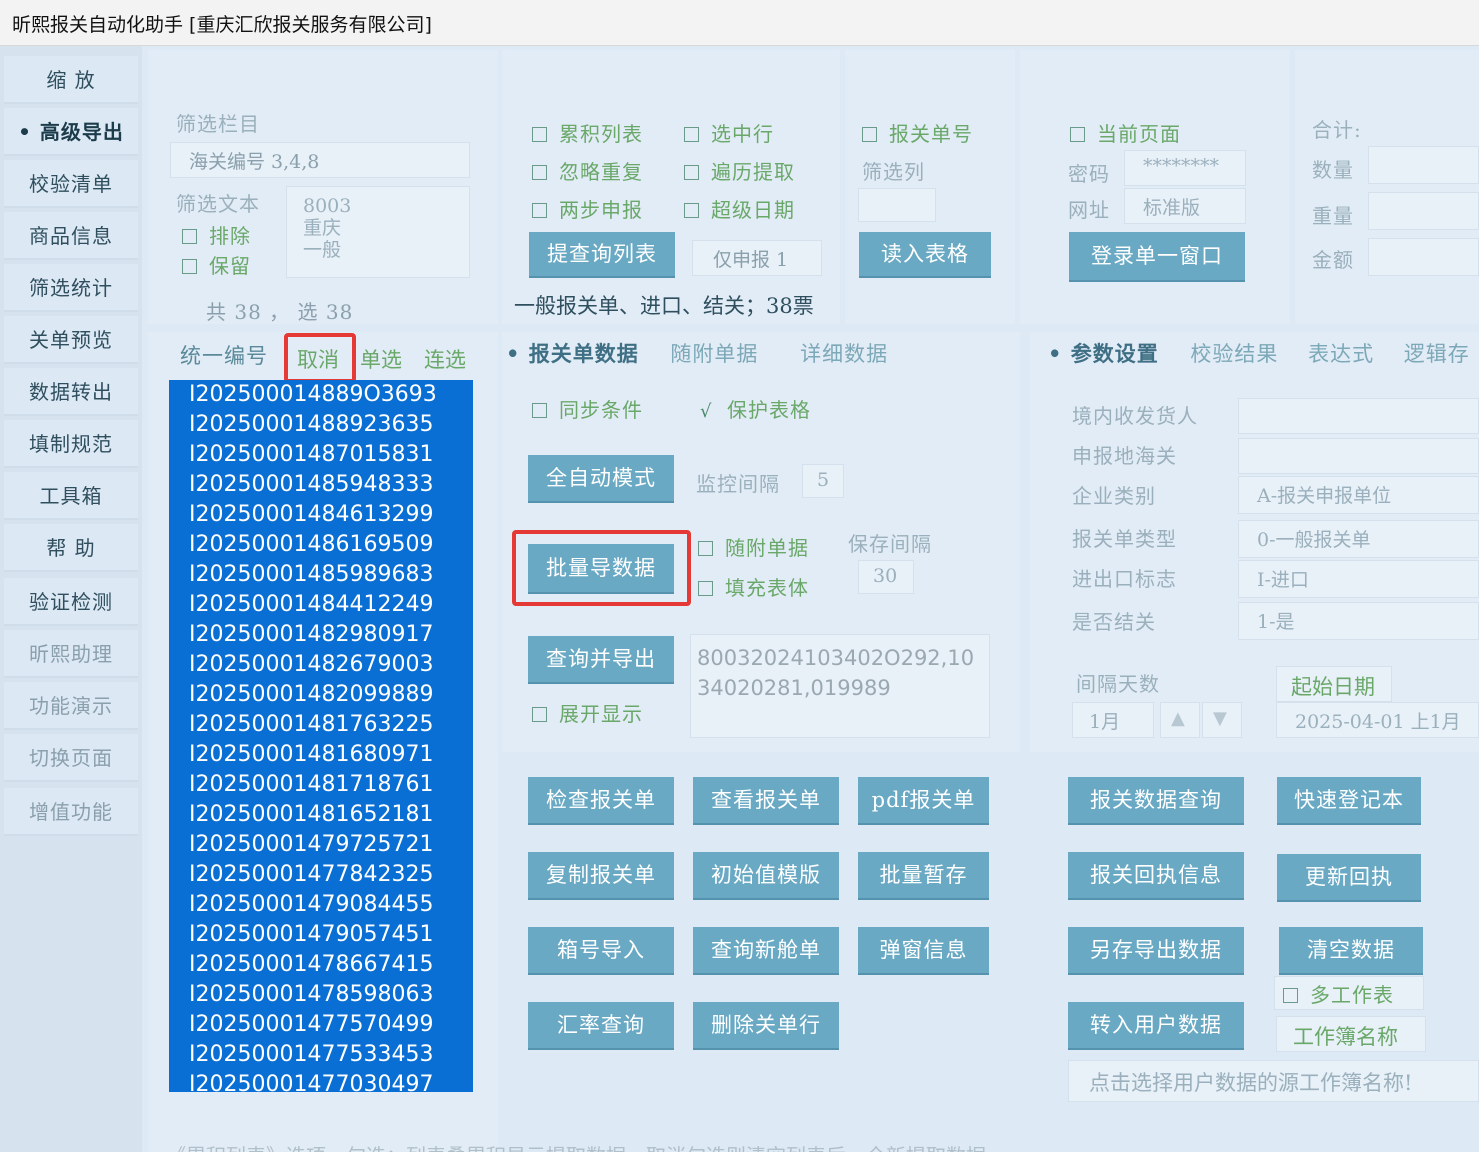 This screenshot has height=1152, width=1479. I want to click on view-decl-button: 查看报关单, so click(766, 800).